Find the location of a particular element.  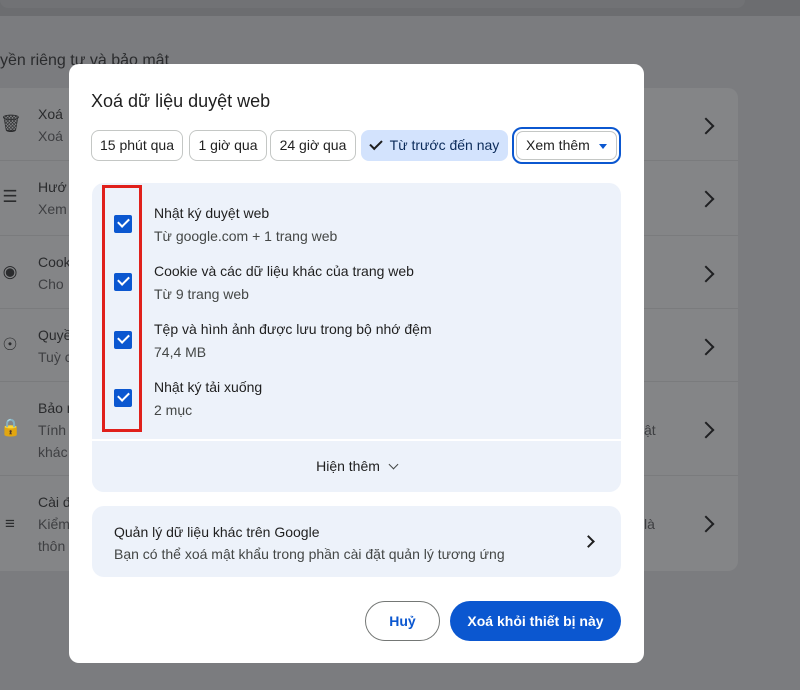

annotation-highlight-box is located at coordinates (122, 308).